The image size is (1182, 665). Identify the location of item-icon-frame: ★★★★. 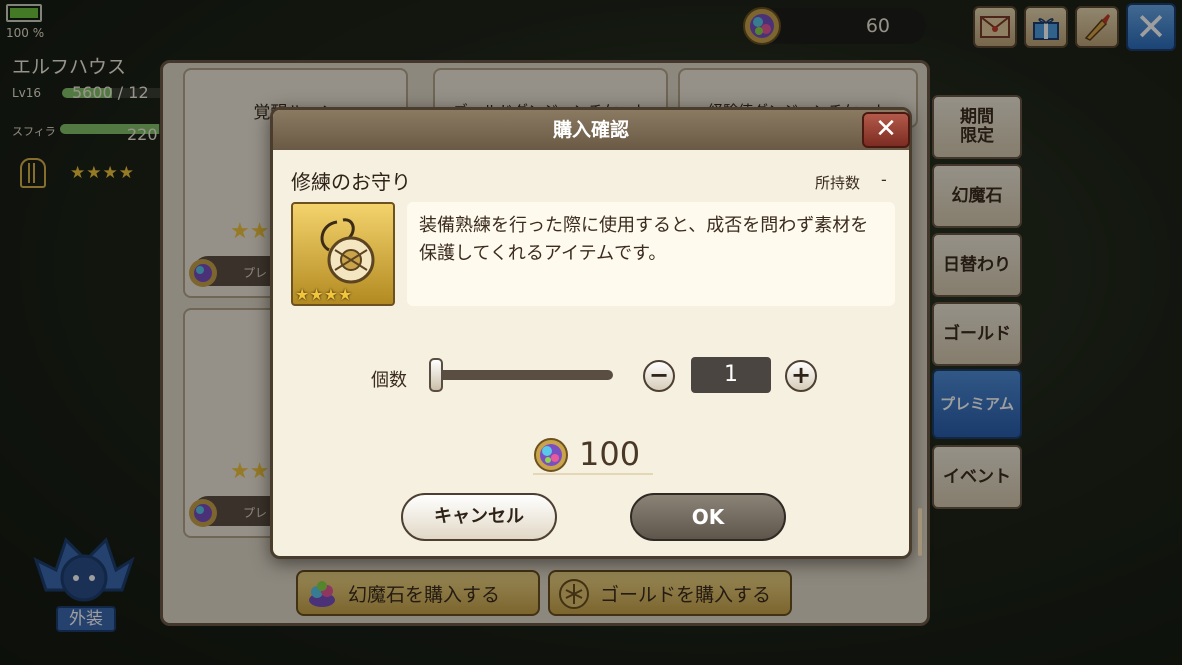
(343, 254).